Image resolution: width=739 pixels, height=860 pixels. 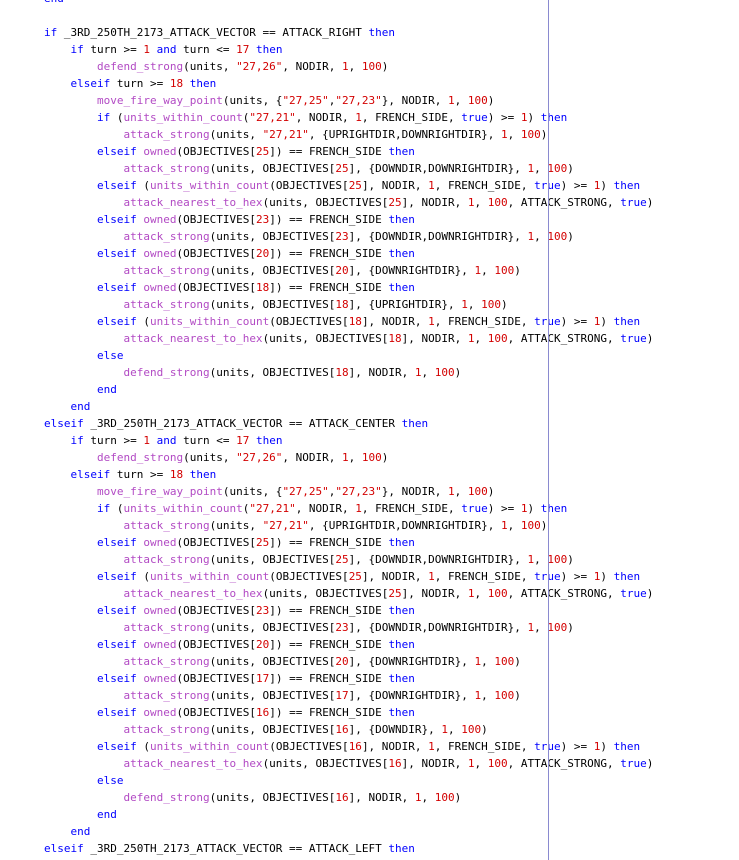 What do you see at coordinates (210, 66) in the screenshot?
I see `text-token: (units,` at bounding box center [210, 66].